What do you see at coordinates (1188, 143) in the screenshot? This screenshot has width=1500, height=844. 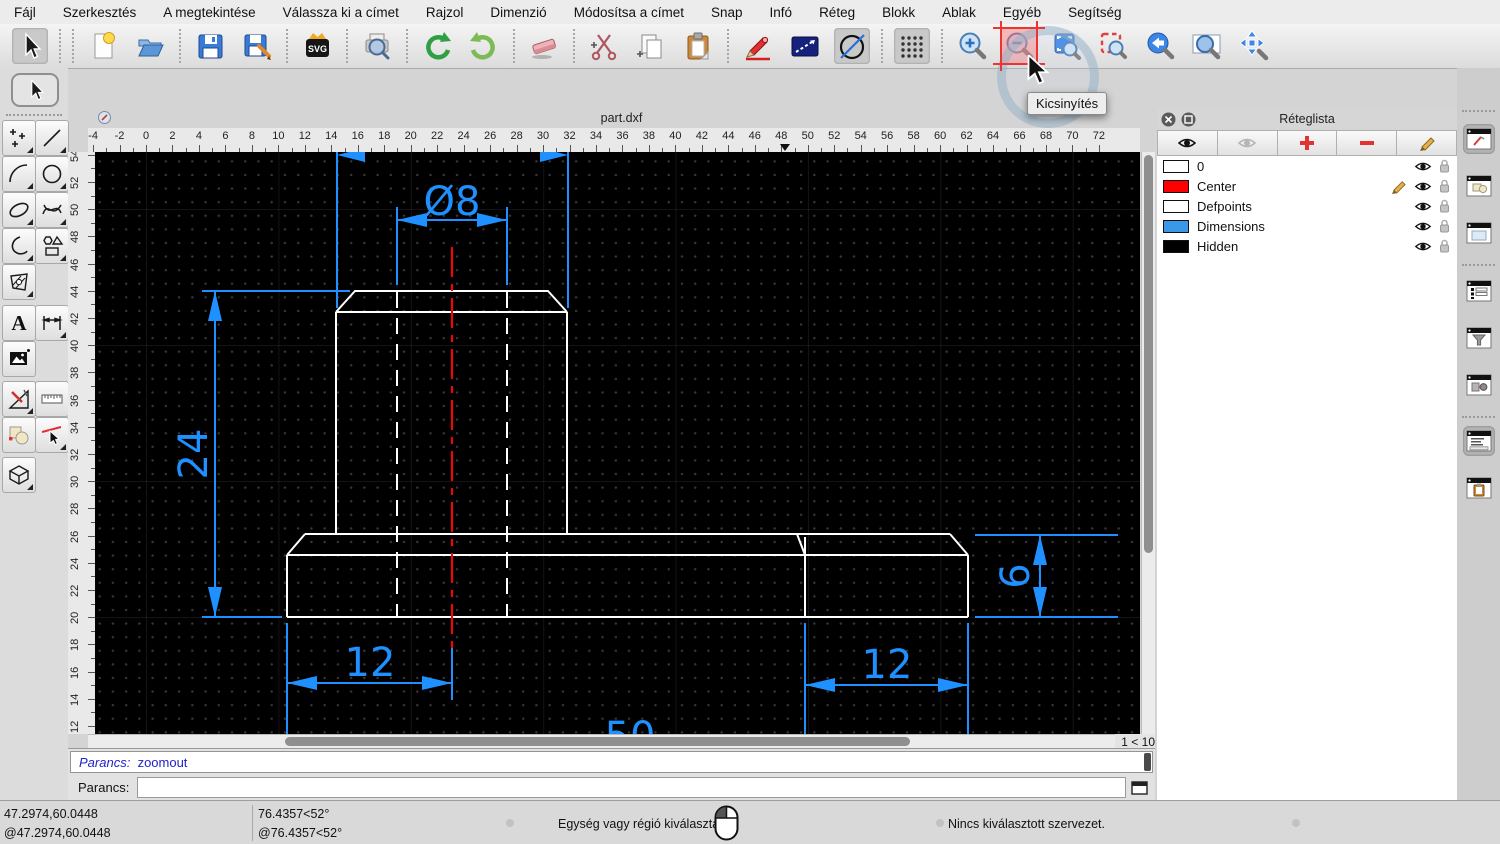 I see `show-all-layers-button` at bounding box center [1188, 143].